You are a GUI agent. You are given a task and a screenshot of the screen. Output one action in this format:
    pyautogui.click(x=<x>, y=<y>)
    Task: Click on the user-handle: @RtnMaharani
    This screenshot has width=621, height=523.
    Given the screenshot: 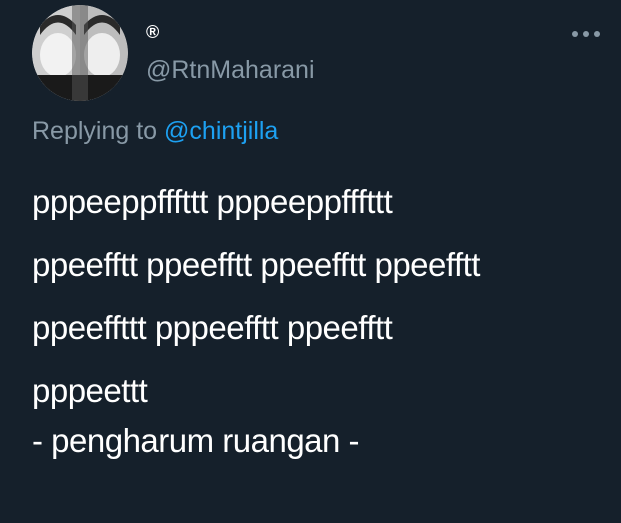 What is the action you would take?
    pyautogui.click(x=230, y=70)
    